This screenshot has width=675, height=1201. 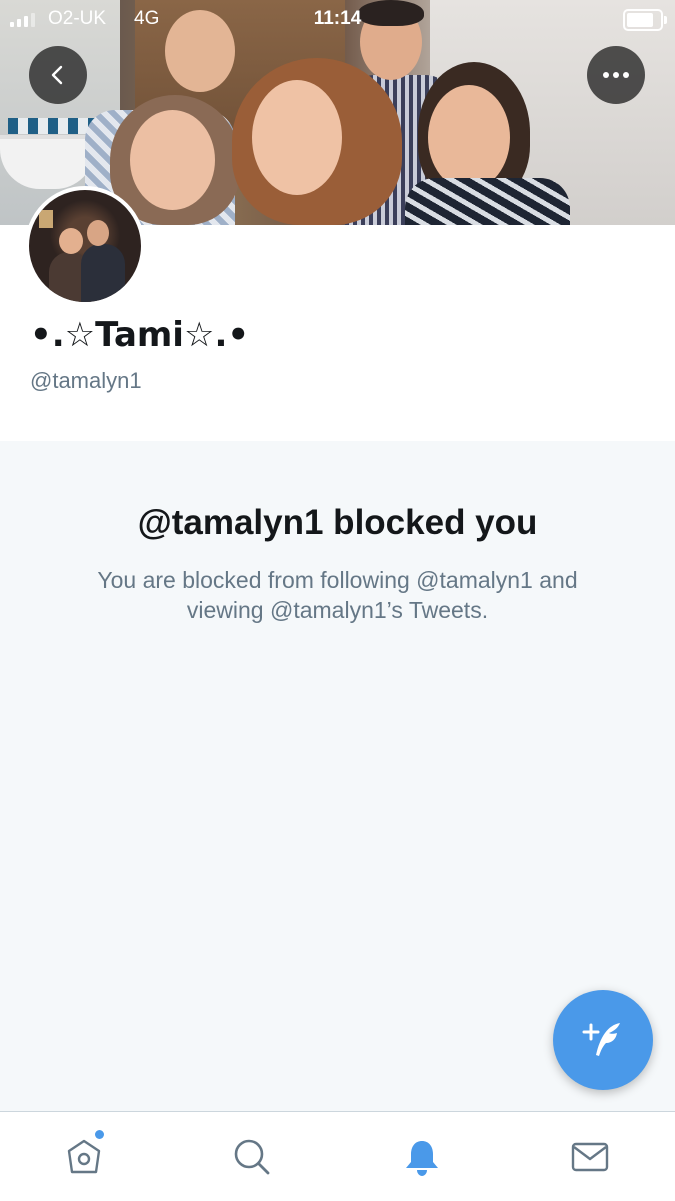 I want to click on bell-icon, so click(x=422, y=1158).